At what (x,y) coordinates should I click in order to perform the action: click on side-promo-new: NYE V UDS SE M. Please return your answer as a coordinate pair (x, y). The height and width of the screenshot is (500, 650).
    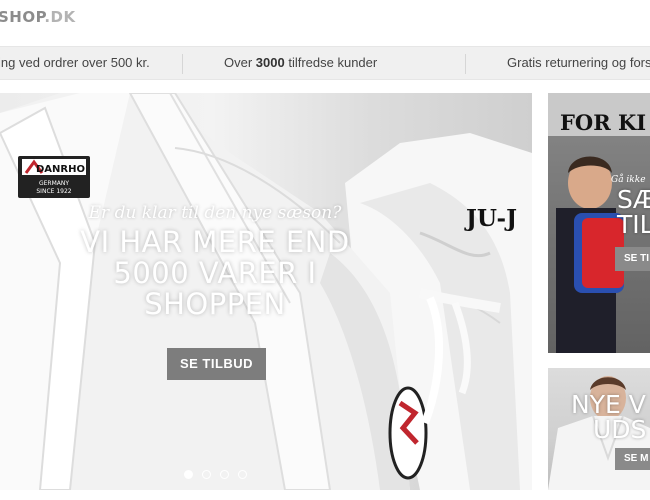
    Looking at the image, I should click on (599, 429).